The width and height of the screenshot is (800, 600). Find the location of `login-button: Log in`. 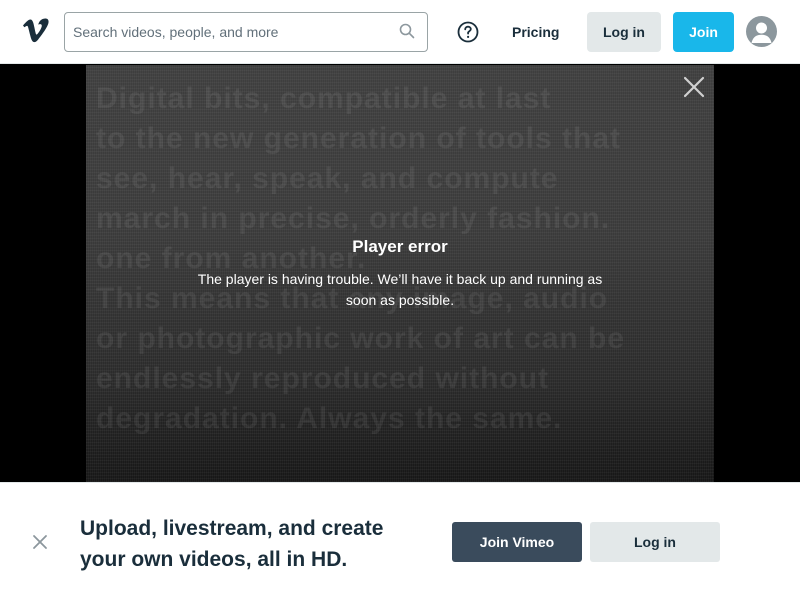

login-button: Log in is located at coordinates (624, 32).